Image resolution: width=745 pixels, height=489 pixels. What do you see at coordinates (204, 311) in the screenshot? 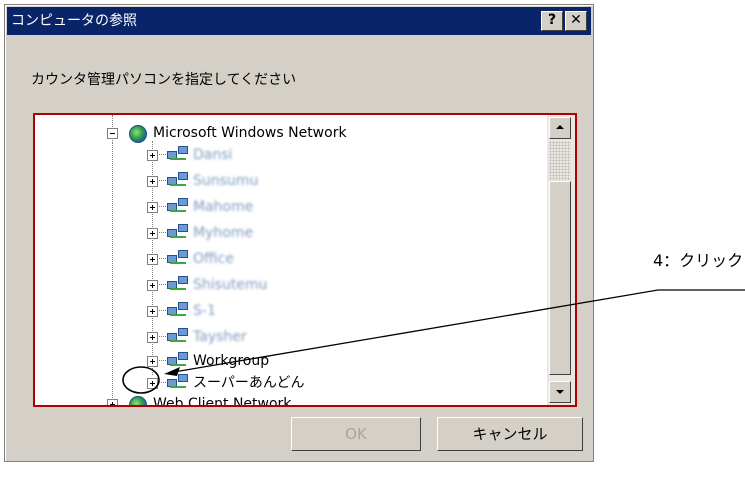
I see `tree-node-label: S-1` at bounding box center [204, 311].